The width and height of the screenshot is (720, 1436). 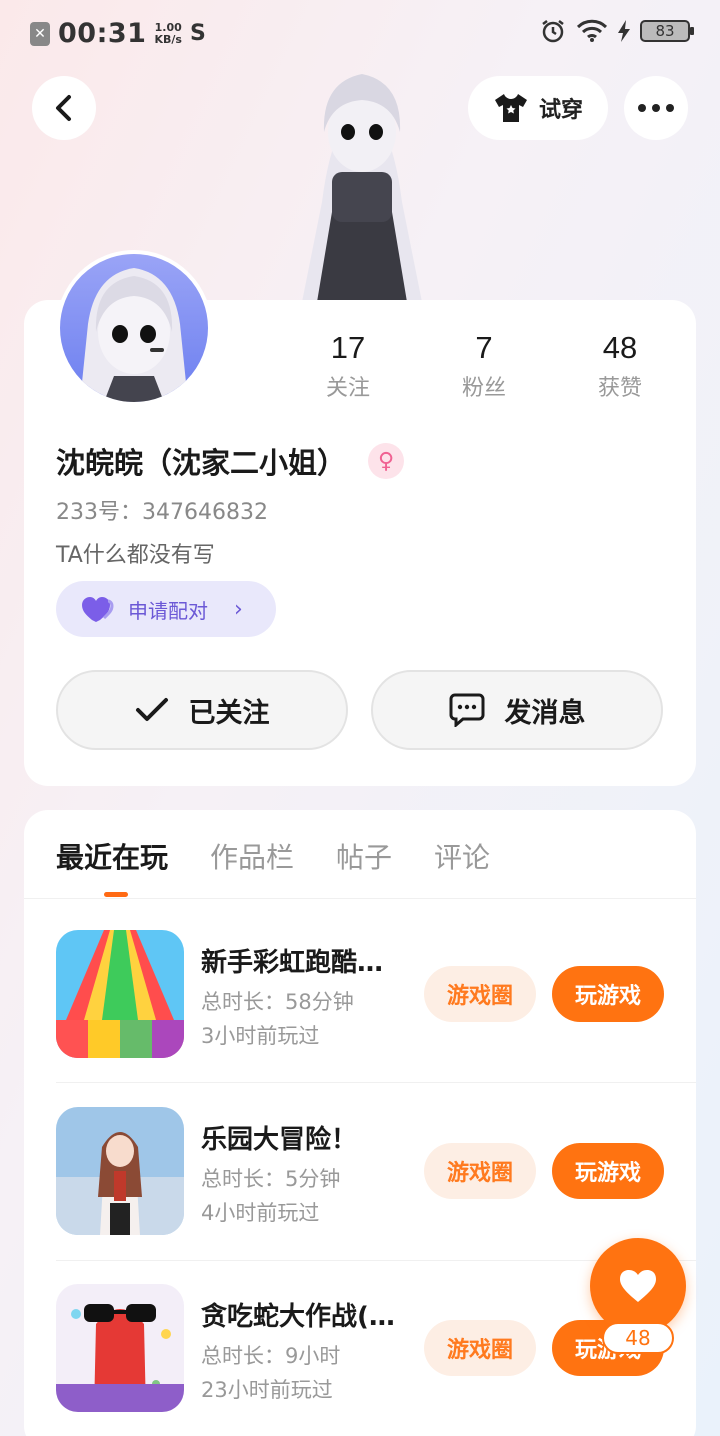 What do you see at coordinates (197, 33) in the screenshot?
I see `app-notification-icon: S` at bounding box center [197, 33].